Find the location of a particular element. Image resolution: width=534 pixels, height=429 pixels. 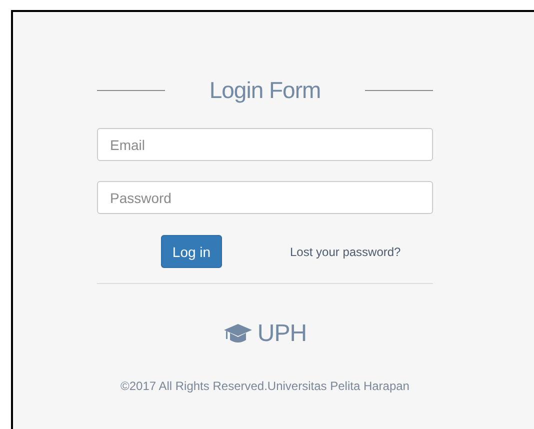

login-button: Log in is located at coordinates (191, 251).